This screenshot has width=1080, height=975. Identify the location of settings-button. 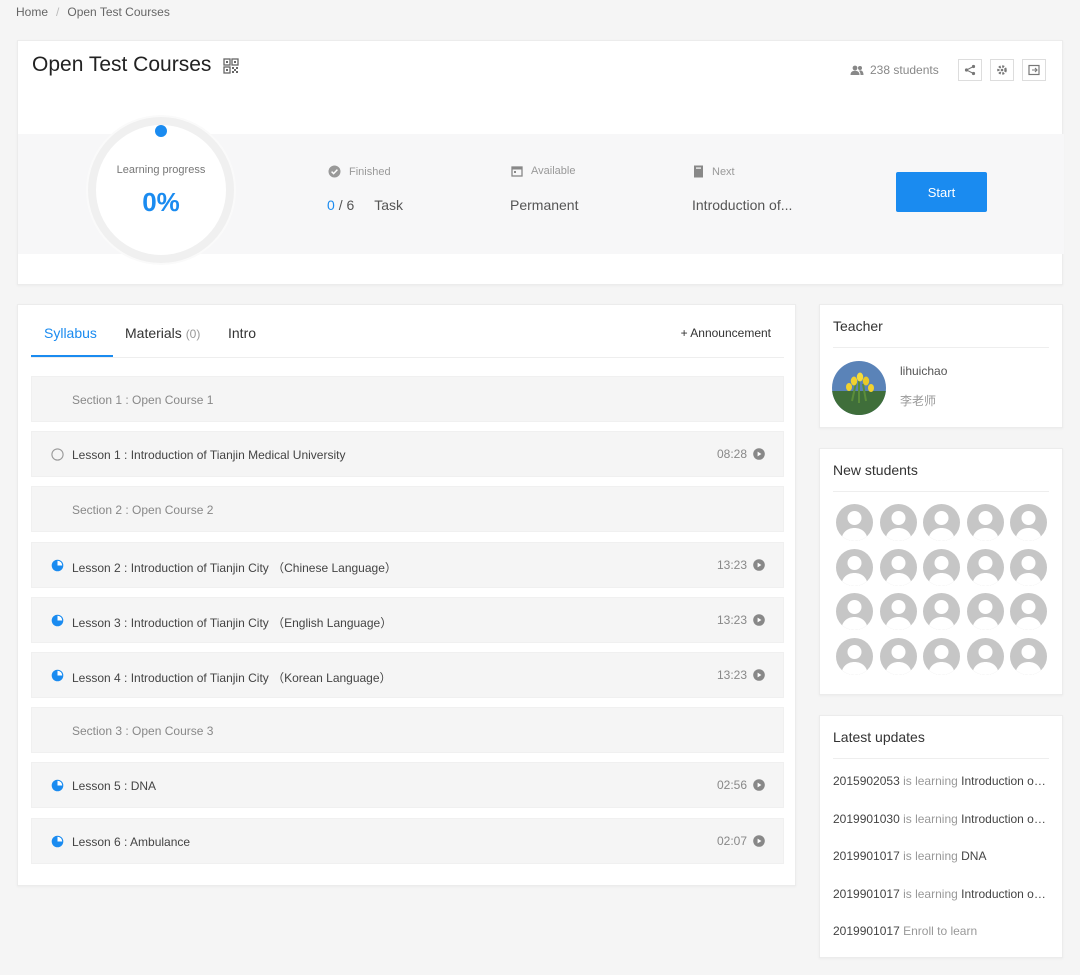
(1002, 70).